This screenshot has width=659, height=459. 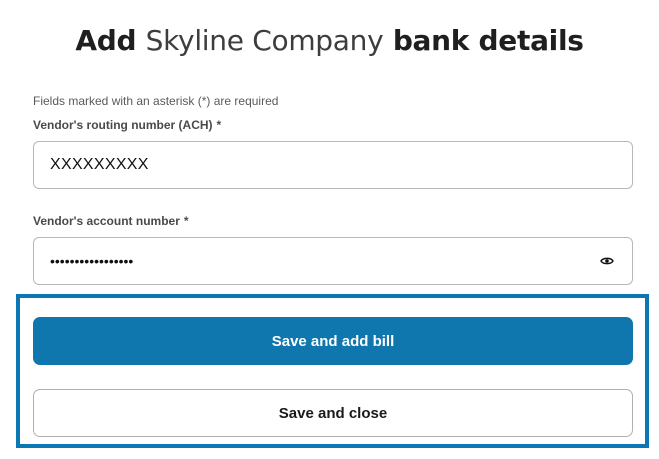 What do you see at coordinates (99, 164) in the screenshot?
I see `routing-number-value: XXXXXXXXX` at bounding box center [99, 164].